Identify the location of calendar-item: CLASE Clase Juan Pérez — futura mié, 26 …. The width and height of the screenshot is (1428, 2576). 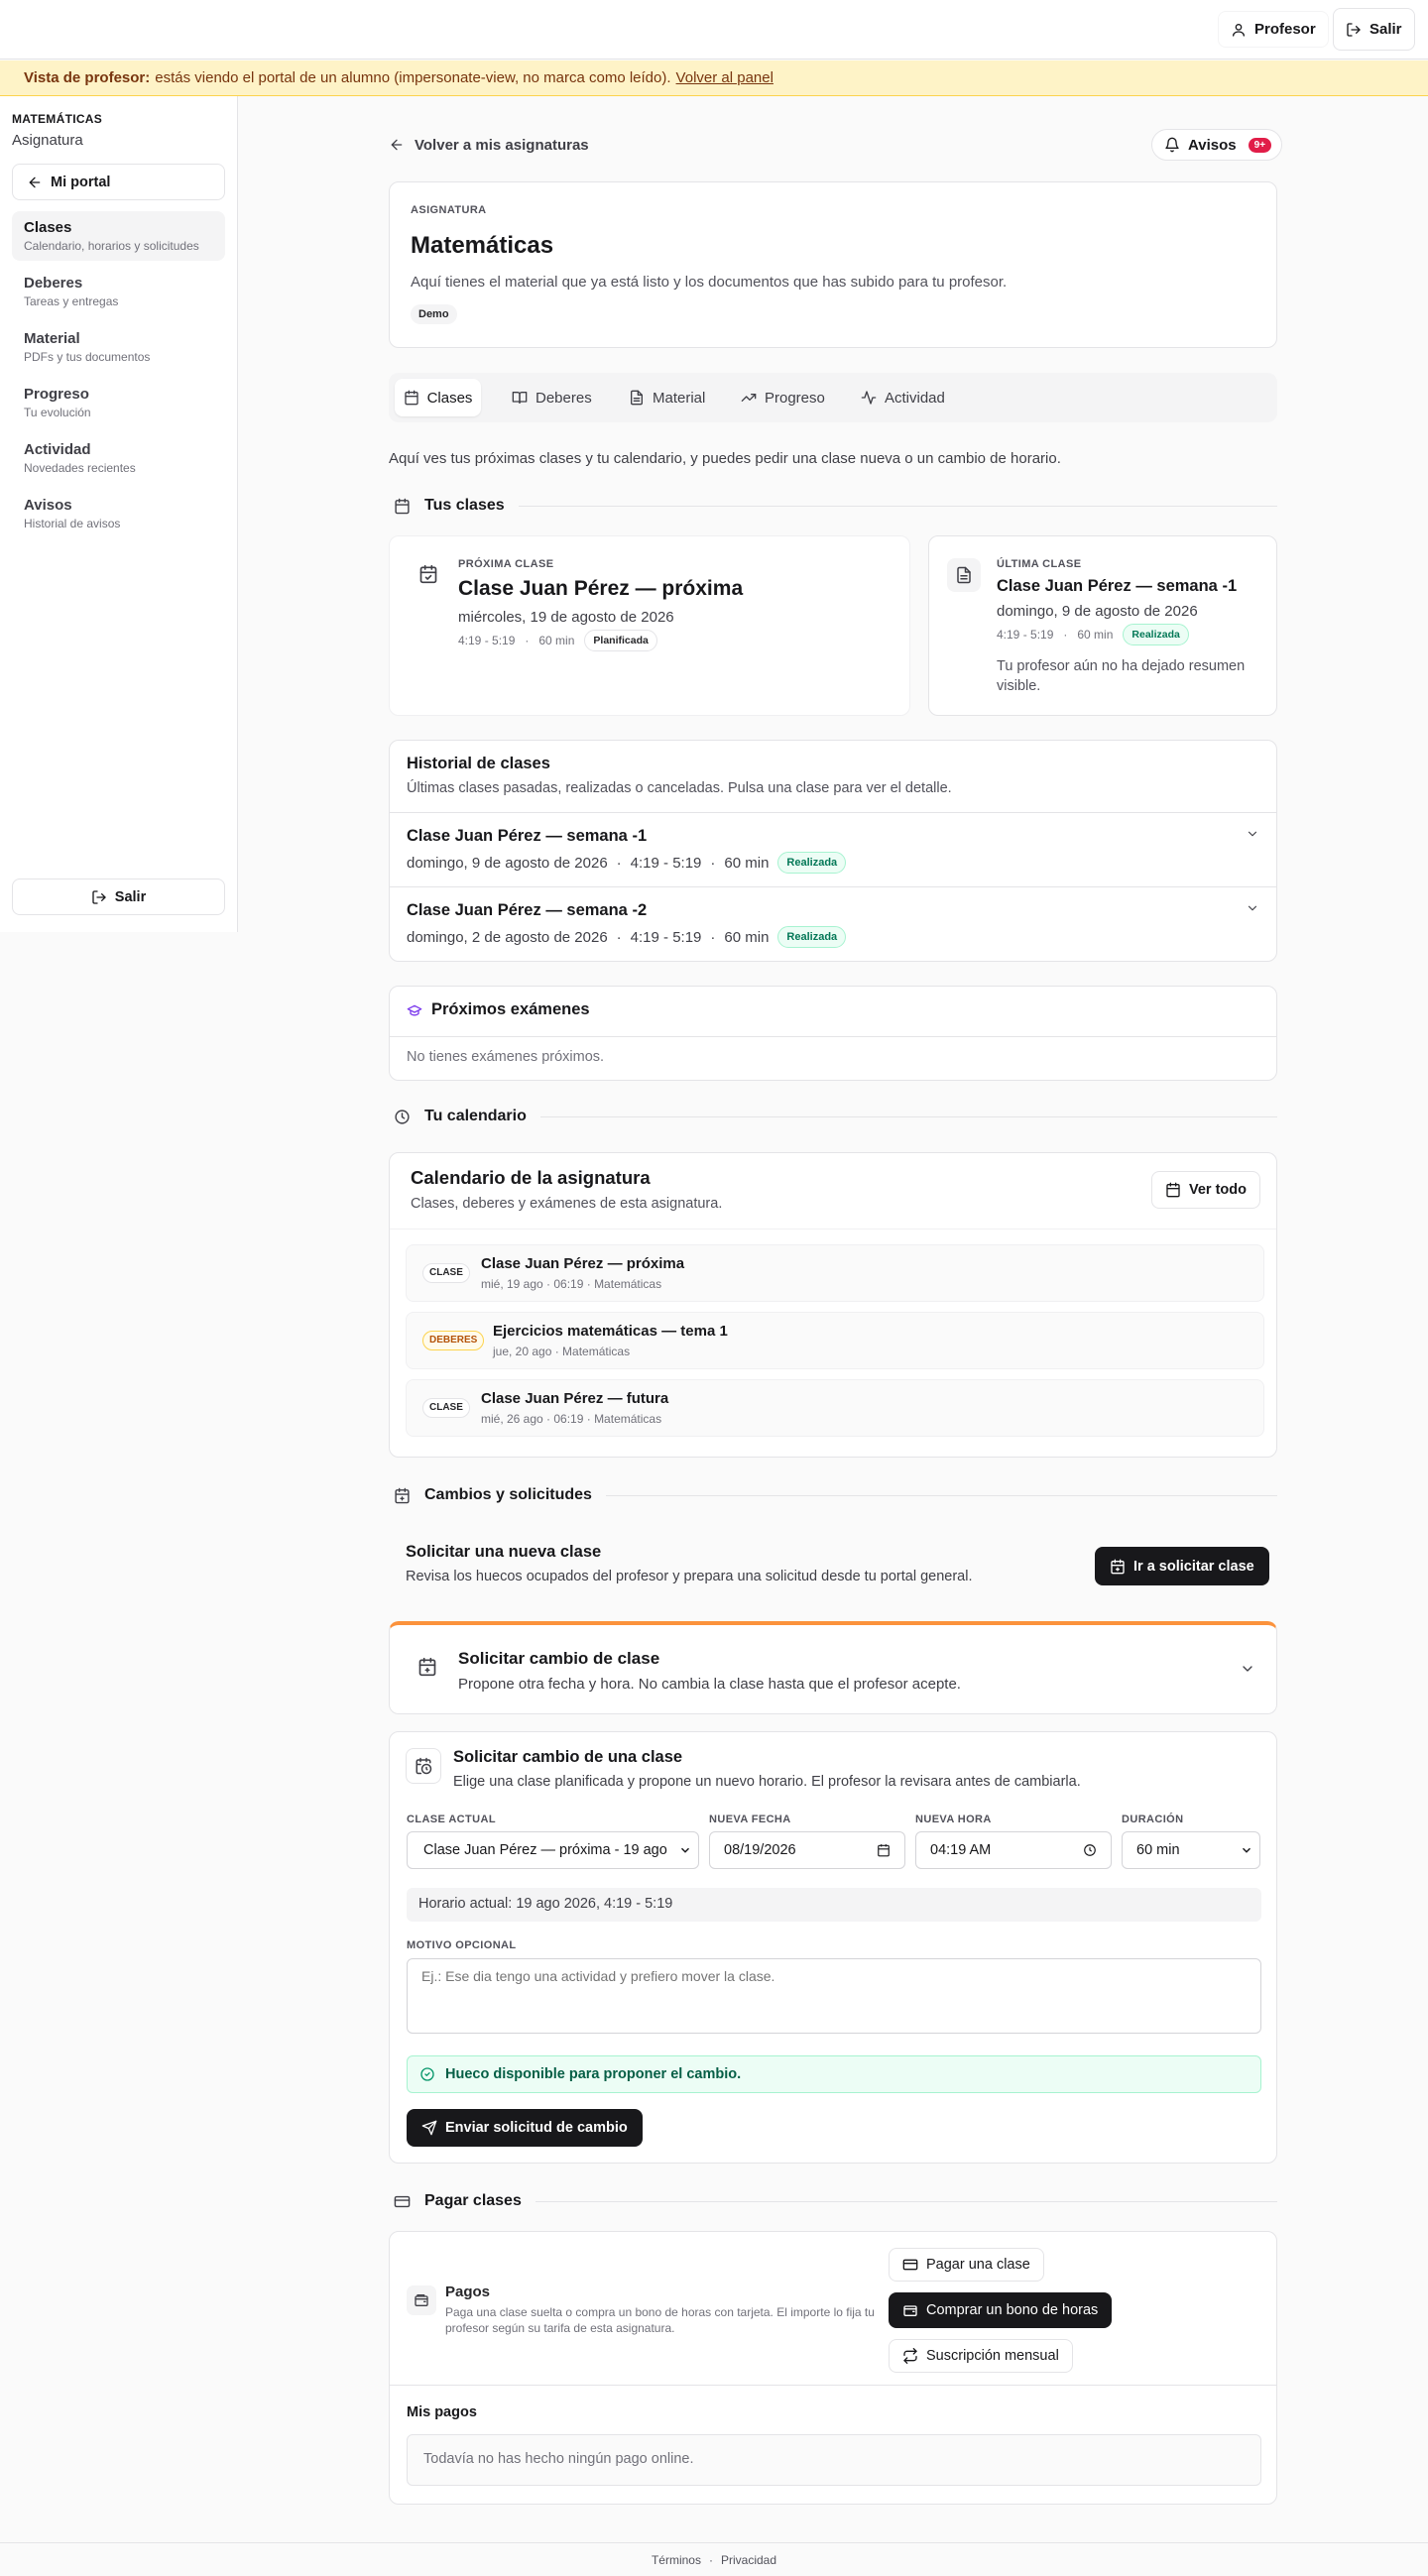
(835, 1408).